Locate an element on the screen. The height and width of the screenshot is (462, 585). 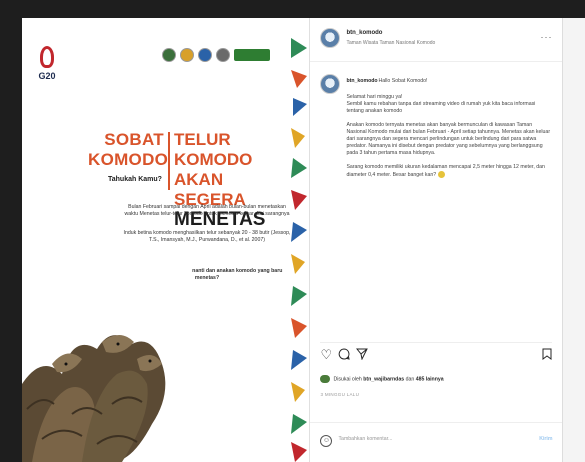
liker-avatar is located at coordinates (325, 379).